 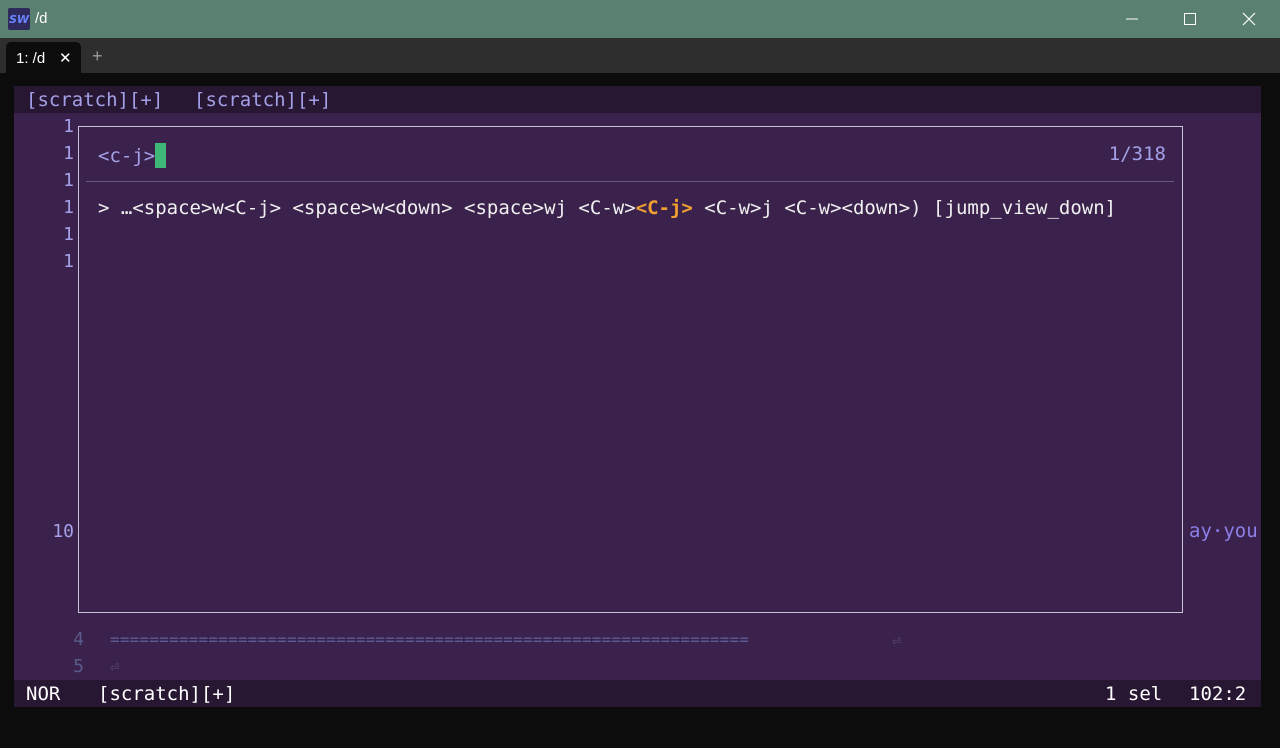 I want to click on result-match-highlight: <C-j>, so click(x=664, y=208).